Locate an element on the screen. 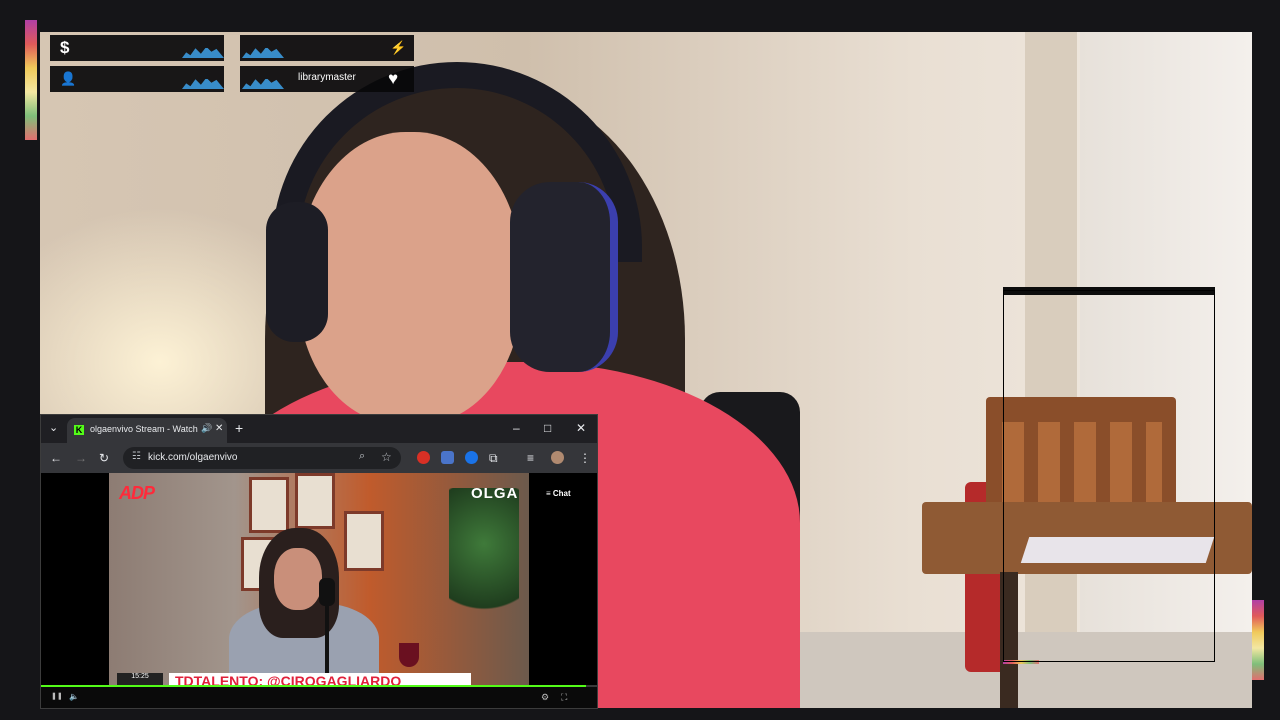 This screenshot has width=1280, height=720. follower-panel: 👤 is located at coordinates (137, 79).